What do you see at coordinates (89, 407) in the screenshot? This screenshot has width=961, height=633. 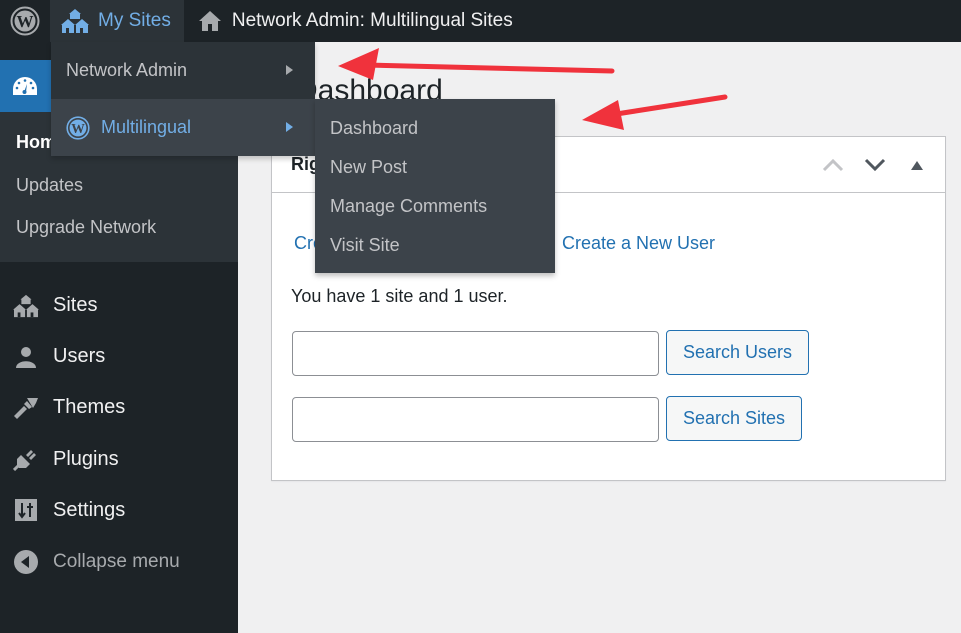 I see `sidebar-item-label: Themes` at bounding box center [89, 407].